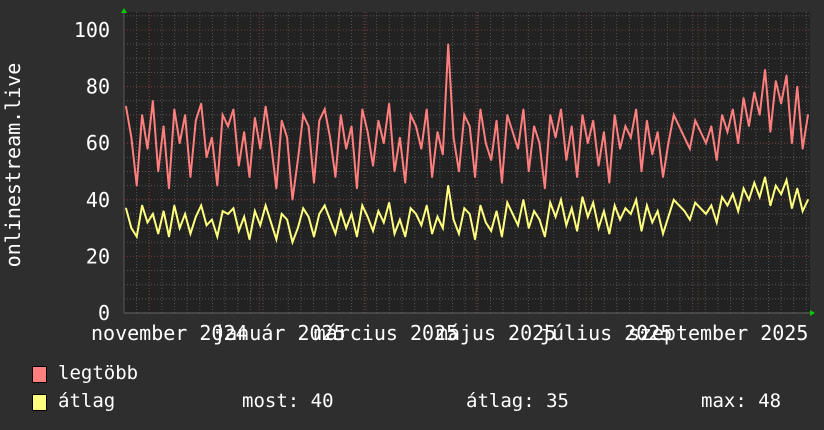 Image resolution: width=824 pixels, height=430 pixels. I want to click on legend-swatch-max, so click(39, 374).